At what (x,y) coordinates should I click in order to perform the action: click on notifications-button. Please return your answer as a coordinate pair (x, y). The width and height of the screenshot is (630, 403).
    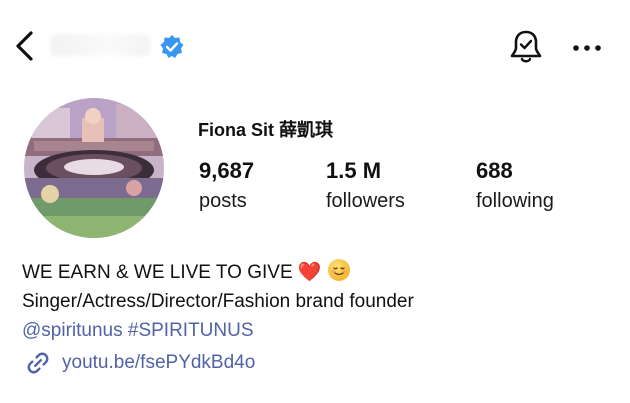
    Looking at the image, I should click on (526, 47).